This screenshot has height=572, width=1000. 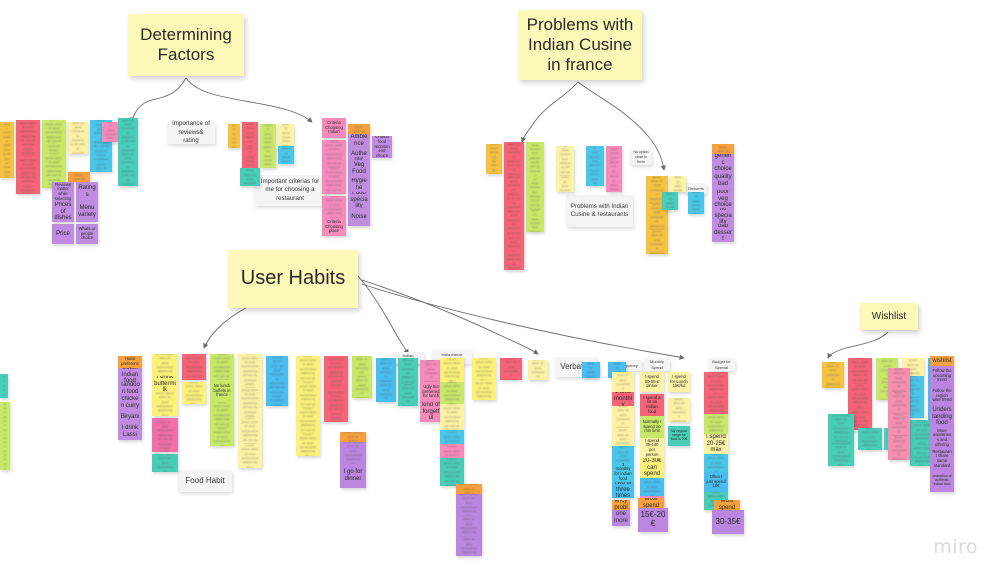 What do you see at coordinates (293, 279) in the screenshot?
I see `title-note-user-habits: User Habits` at bounding box center [293, 279].